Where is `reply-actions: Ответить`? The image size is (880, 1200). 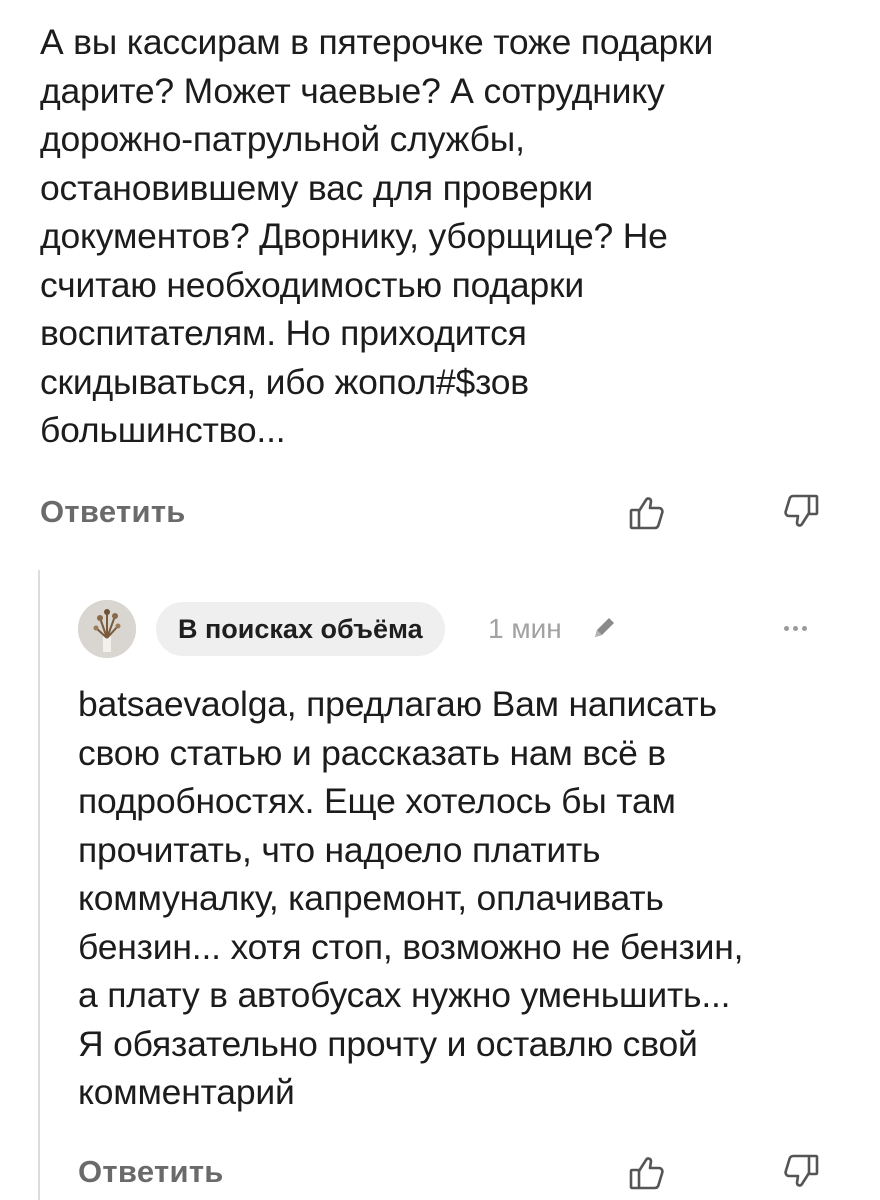
reply-actions: Ответить is located at coordinates (463, 1172).